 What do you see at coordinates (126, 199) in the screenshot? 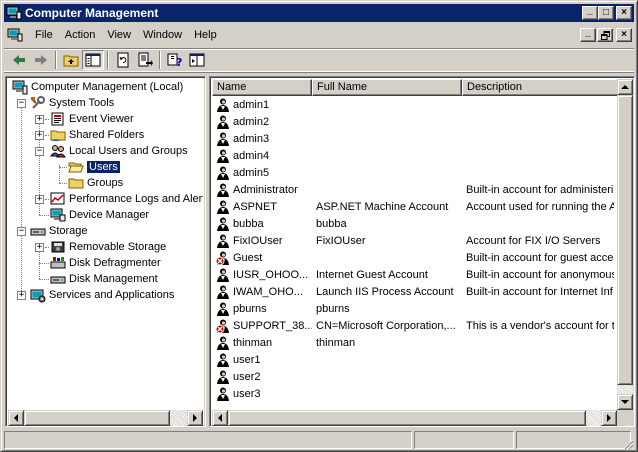
I see `tree-node-perf-logs: Performance Logs and Alerts` at bounding box center [126, 199].